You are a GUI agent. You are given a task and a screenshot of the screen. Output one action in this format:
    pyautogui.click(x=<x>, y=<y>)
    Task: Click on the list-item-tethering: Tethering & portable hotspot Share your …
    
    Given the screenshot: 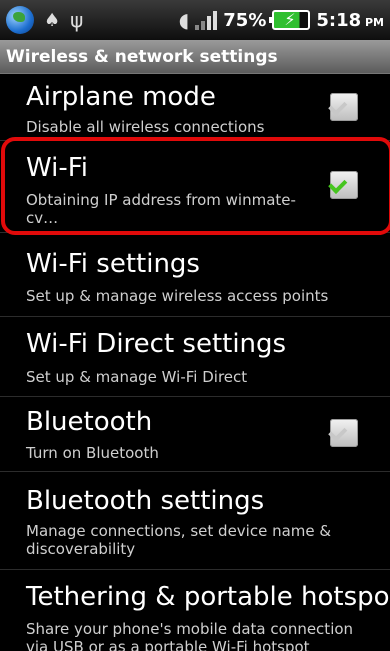 What is the action you would take?
    pyautogui.click(x=195, y=610)
    